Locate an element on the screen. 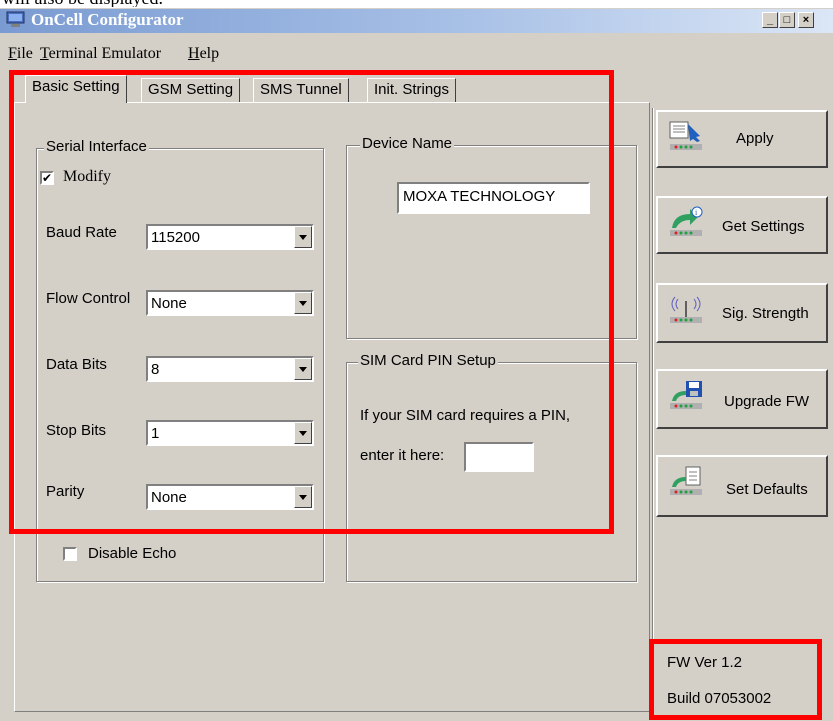 Image resolution: width=833 pixels, height=721 pixels. upgrade-icon is located at coordinates (686, 395).